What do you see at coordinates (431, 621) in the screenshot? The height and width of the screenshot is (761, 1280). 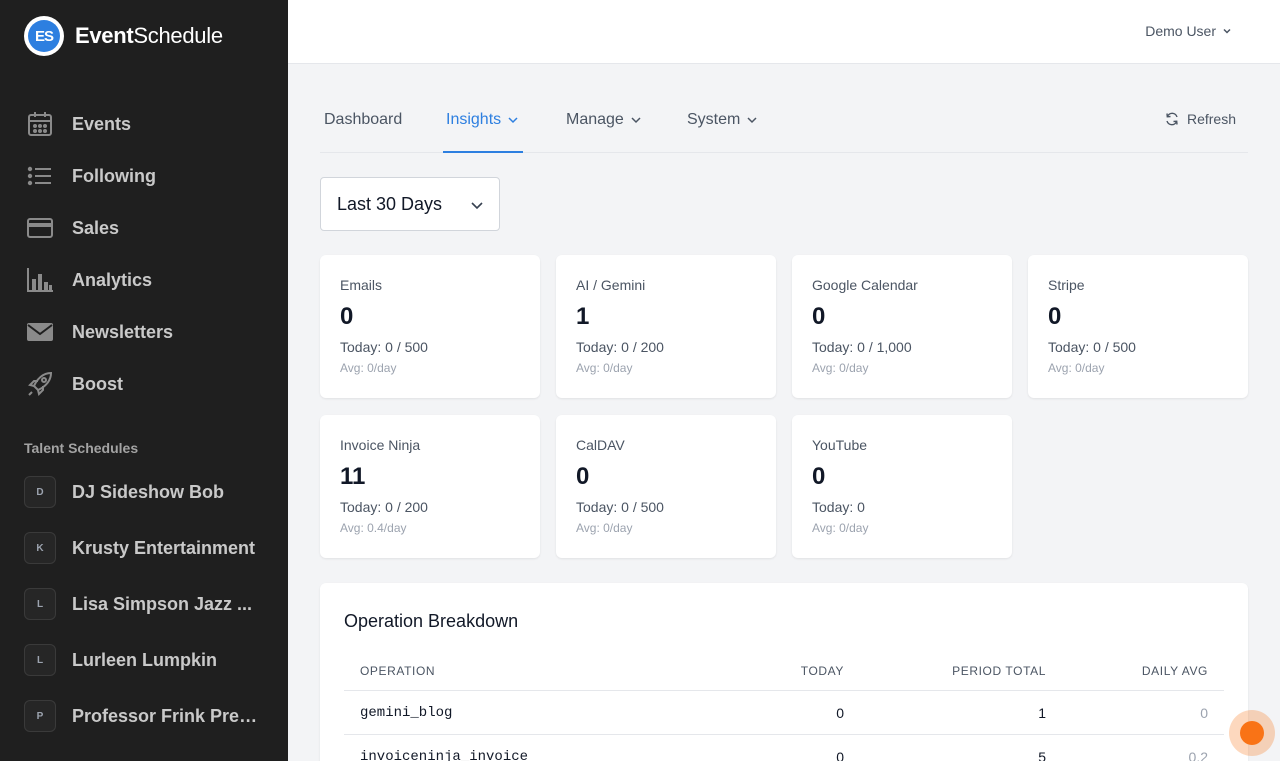 I see `breakdown-title: Operation Breakdown` at bounding box center [431, 621].